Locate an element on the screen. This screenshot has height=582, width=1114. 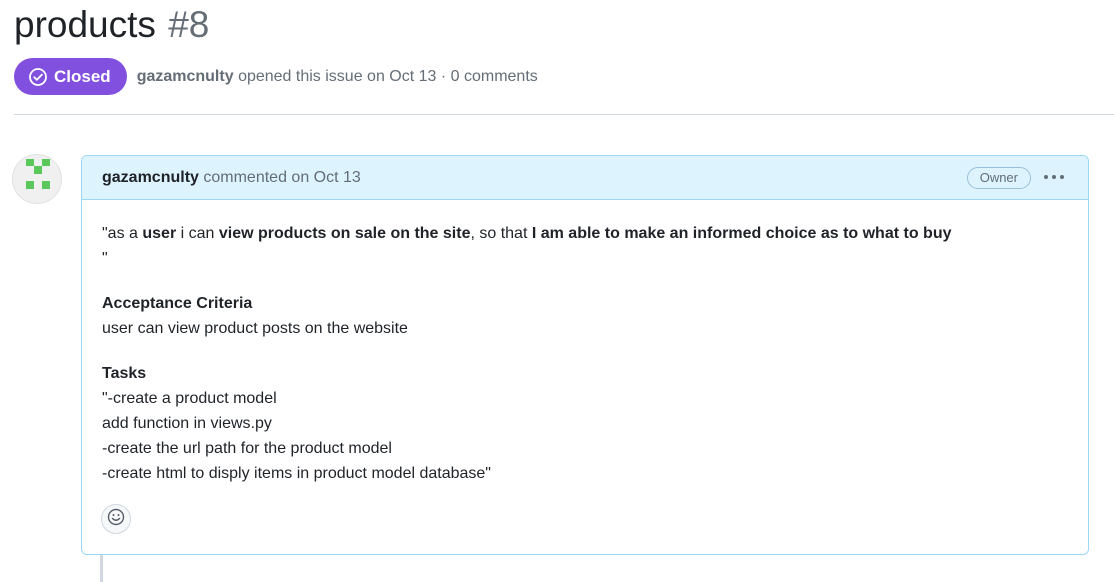
story-part: "as a is located at coordinates (122, 233).